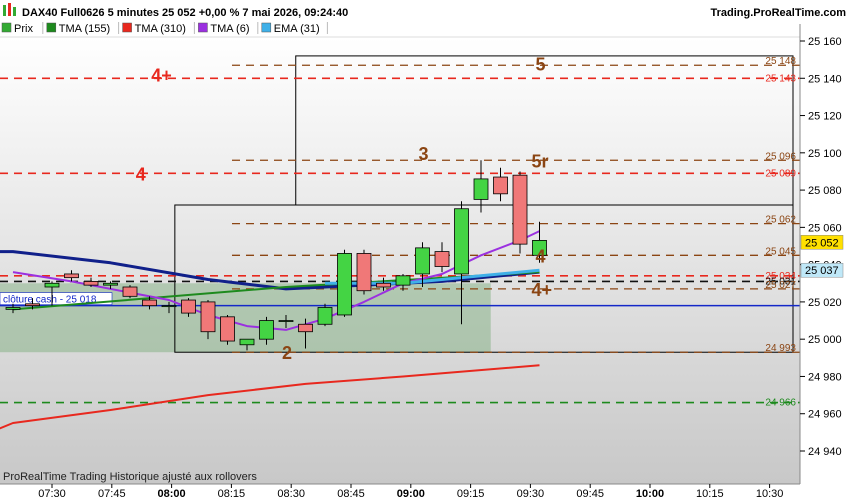 Image resolution: width=850 pixels, height=500 pixels. I want to click on legend-label: TMA (155), so click(84, 29).